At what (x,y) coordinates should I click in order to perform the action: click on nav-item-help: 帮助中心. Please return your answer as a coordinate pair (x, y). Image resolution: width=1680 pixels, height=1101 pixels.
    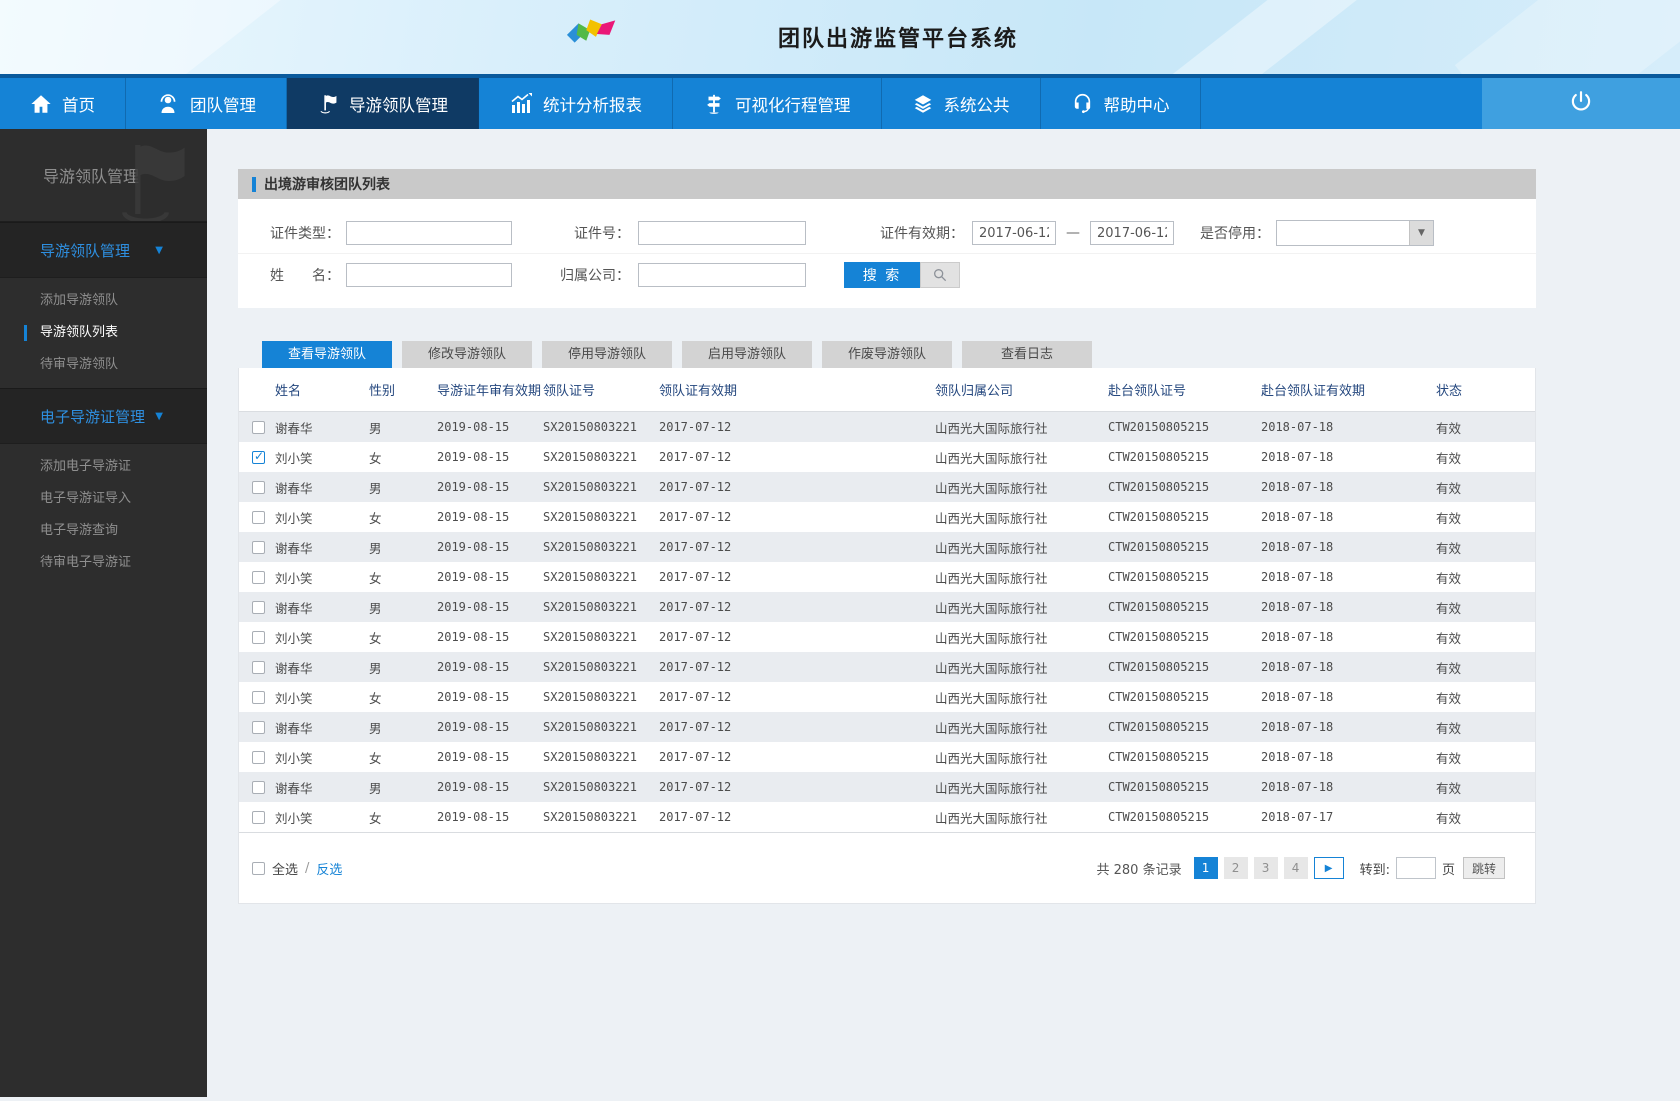
    Looking at the image, I should click on (1121, 103).